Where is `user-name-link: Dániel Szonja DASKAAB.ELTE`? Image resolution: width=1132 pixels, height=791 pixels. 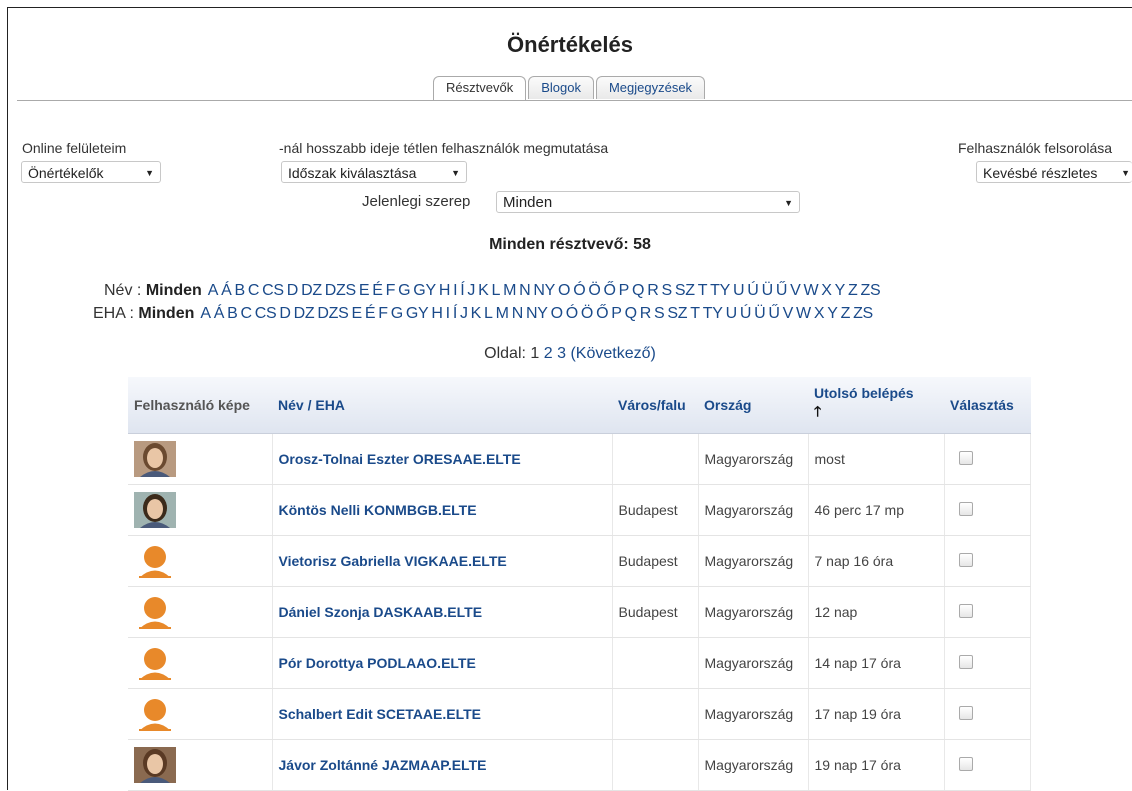
user-name-link: Dániel Szonja DASKAAB.ELTE is located at coordinates (381, 612).